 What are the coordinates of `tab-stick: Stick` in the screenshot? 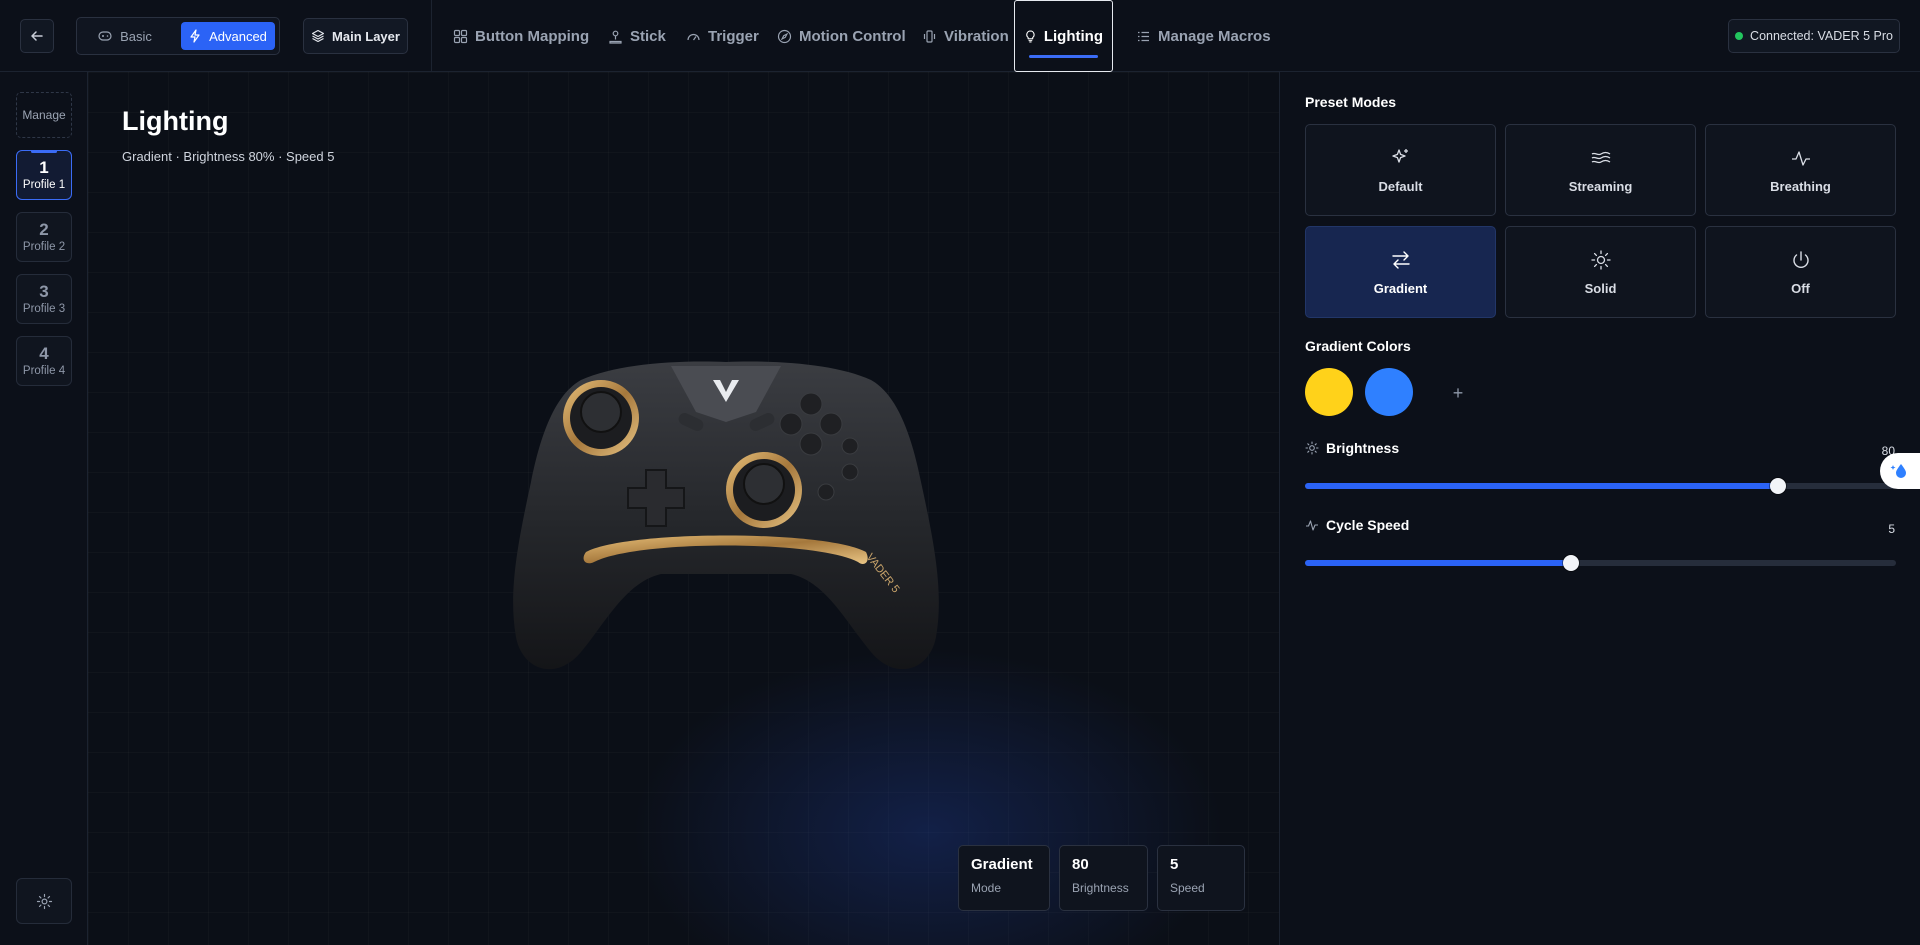 It's located at (637, 36).